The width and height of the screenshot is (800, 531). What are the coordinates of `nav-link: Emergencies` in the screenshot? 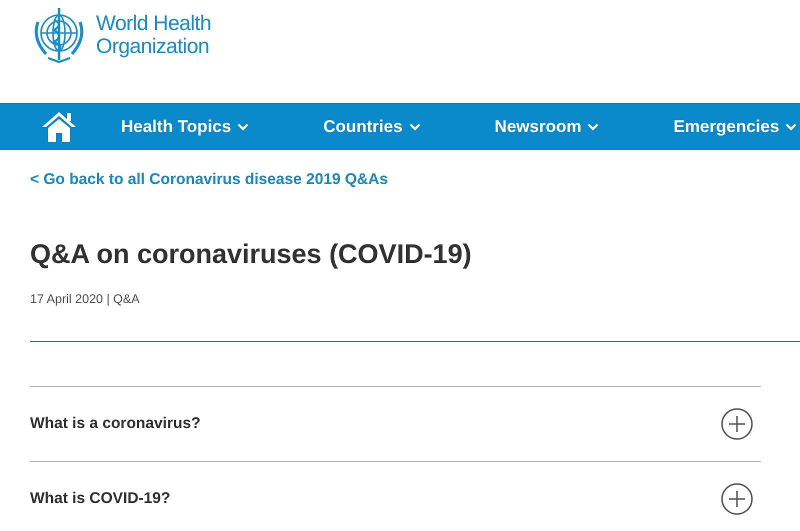 It's located at (735, 127).